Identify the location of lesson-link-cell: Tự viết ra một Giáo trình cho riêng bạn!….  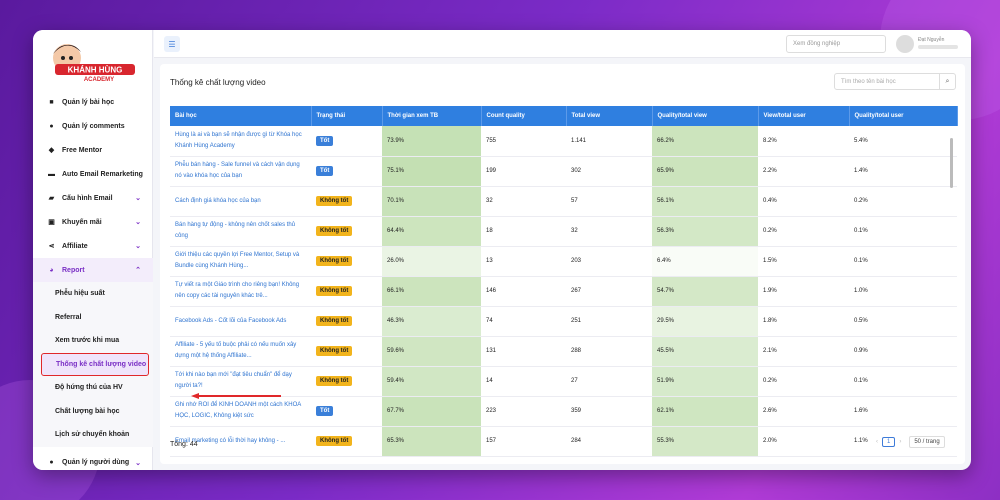
(240, 291).